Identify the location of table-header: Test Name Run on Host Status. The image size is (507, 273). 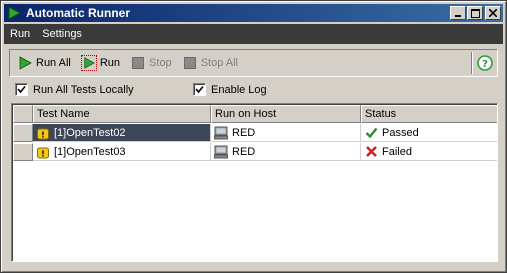
(255, 114).